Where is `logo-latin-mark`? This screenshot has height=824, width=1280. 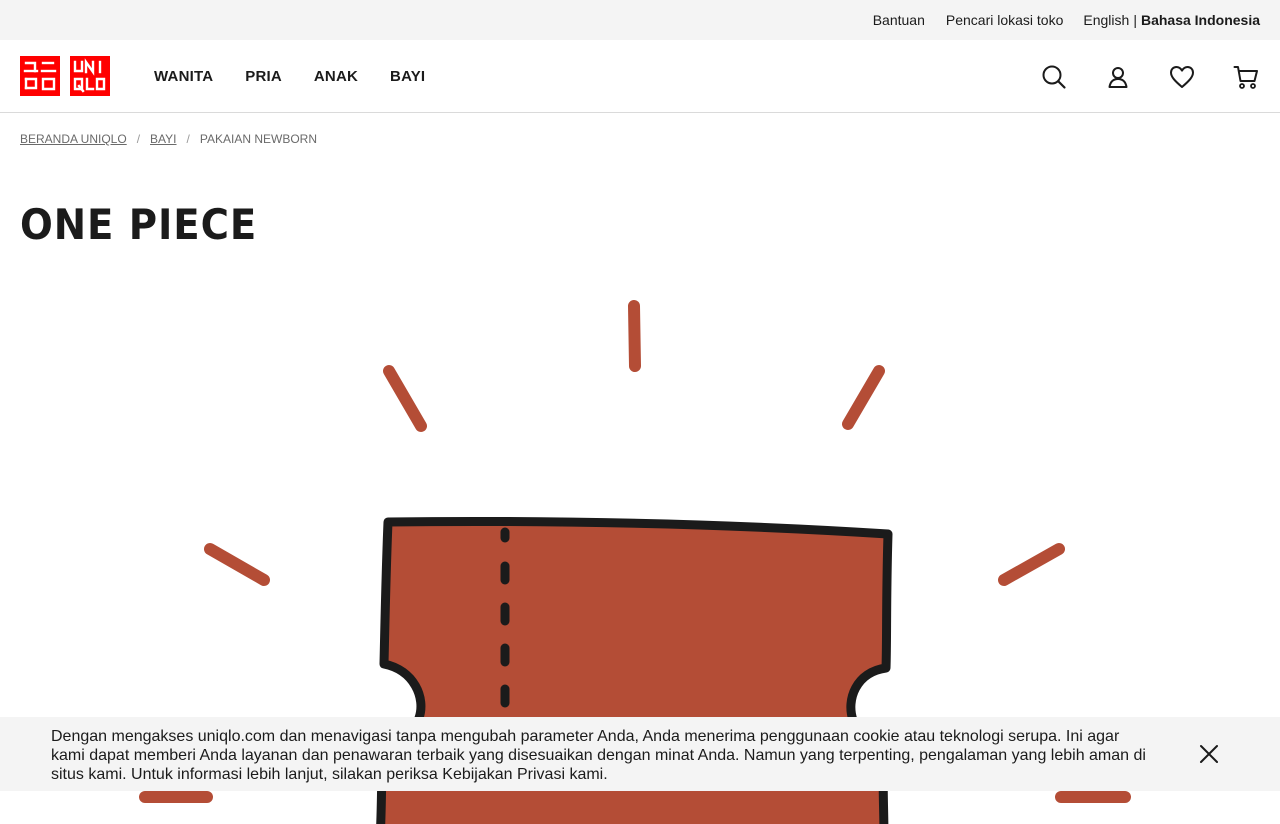
logo-latin-mark is located at coordinates (89, 75).